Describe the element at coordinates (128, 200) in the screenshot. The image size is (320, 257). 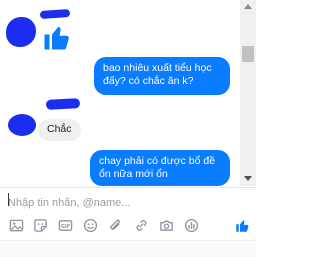
I see `message-input` at that location.